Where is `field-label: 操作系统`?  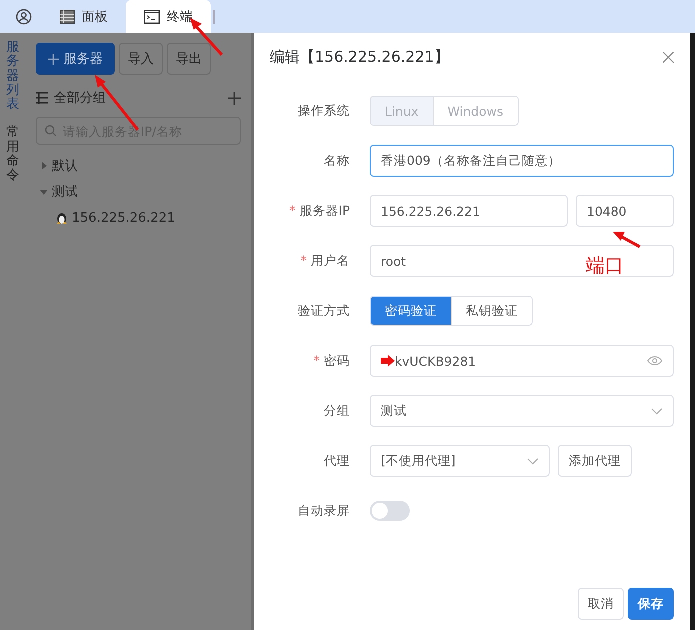 field-label: 操作系统 is located at coordinates (324, 111).